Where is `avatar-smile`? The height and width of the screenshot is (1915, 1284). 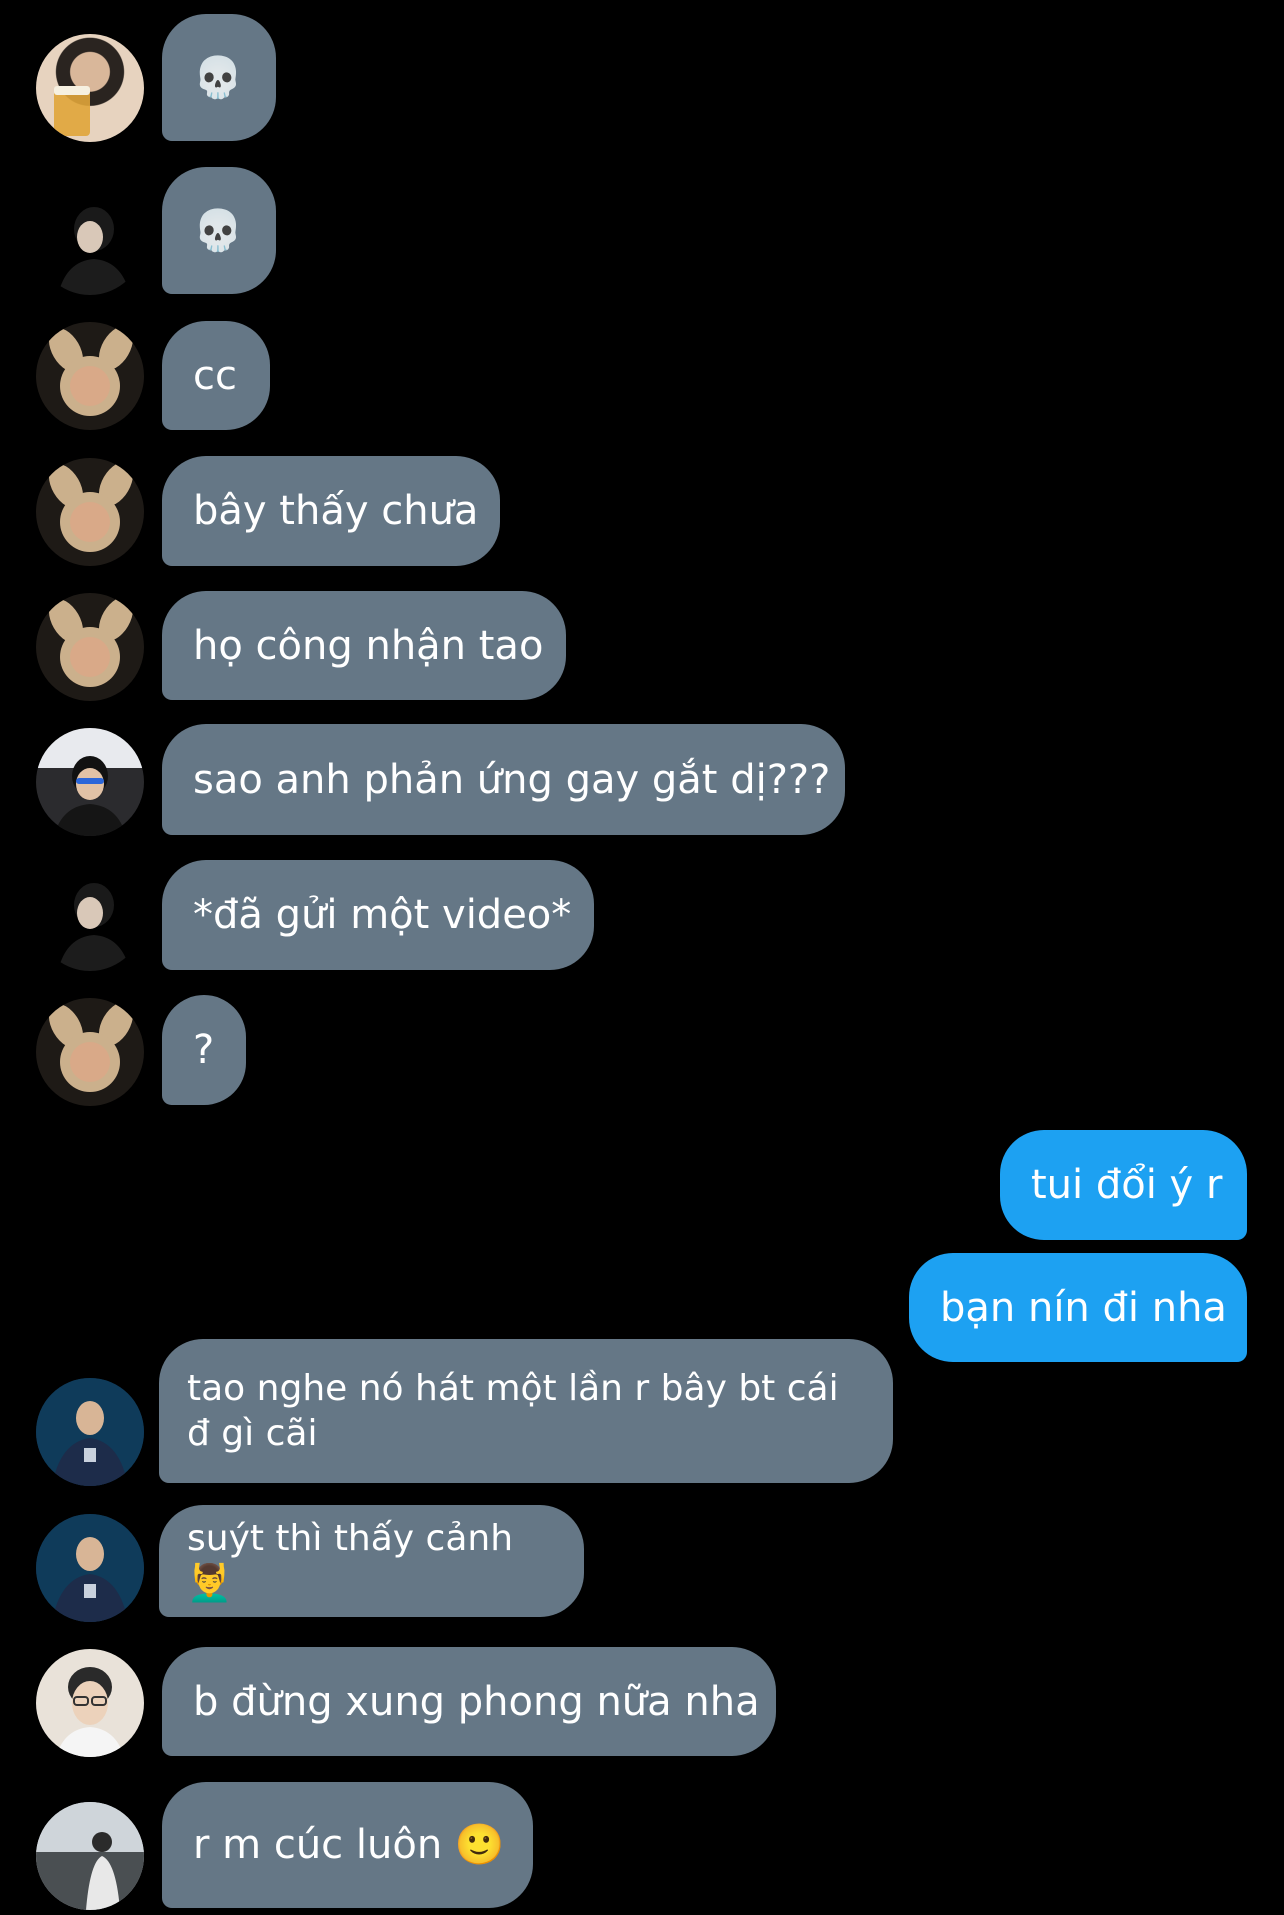
avatar-smile is located at coordinates (90, 1703).